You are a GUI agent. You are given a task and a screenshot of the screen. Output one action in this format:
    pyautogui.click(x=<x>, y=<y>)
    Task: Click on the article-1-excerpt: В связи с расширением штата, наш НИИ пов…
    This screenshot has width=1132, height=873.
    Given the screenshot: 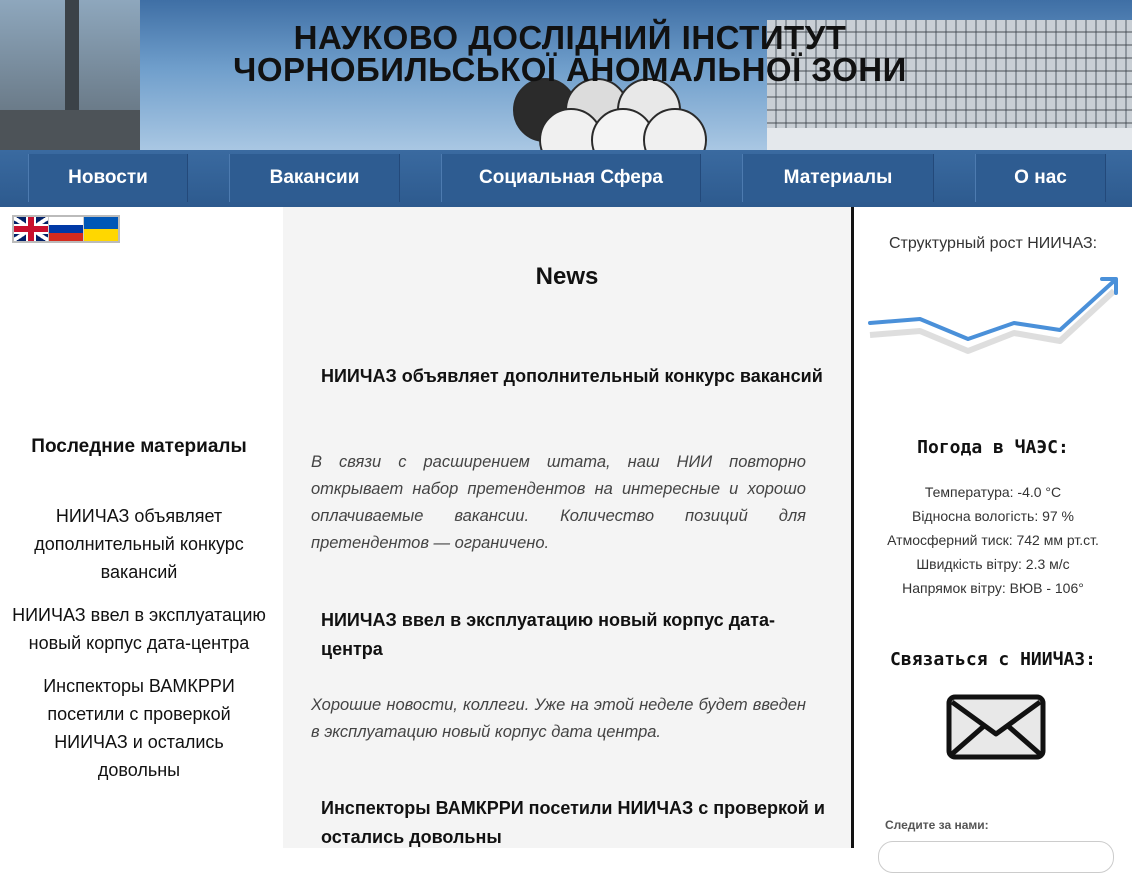 What is the action you would take?
    pyautogui.click(x=558, y=502)
    